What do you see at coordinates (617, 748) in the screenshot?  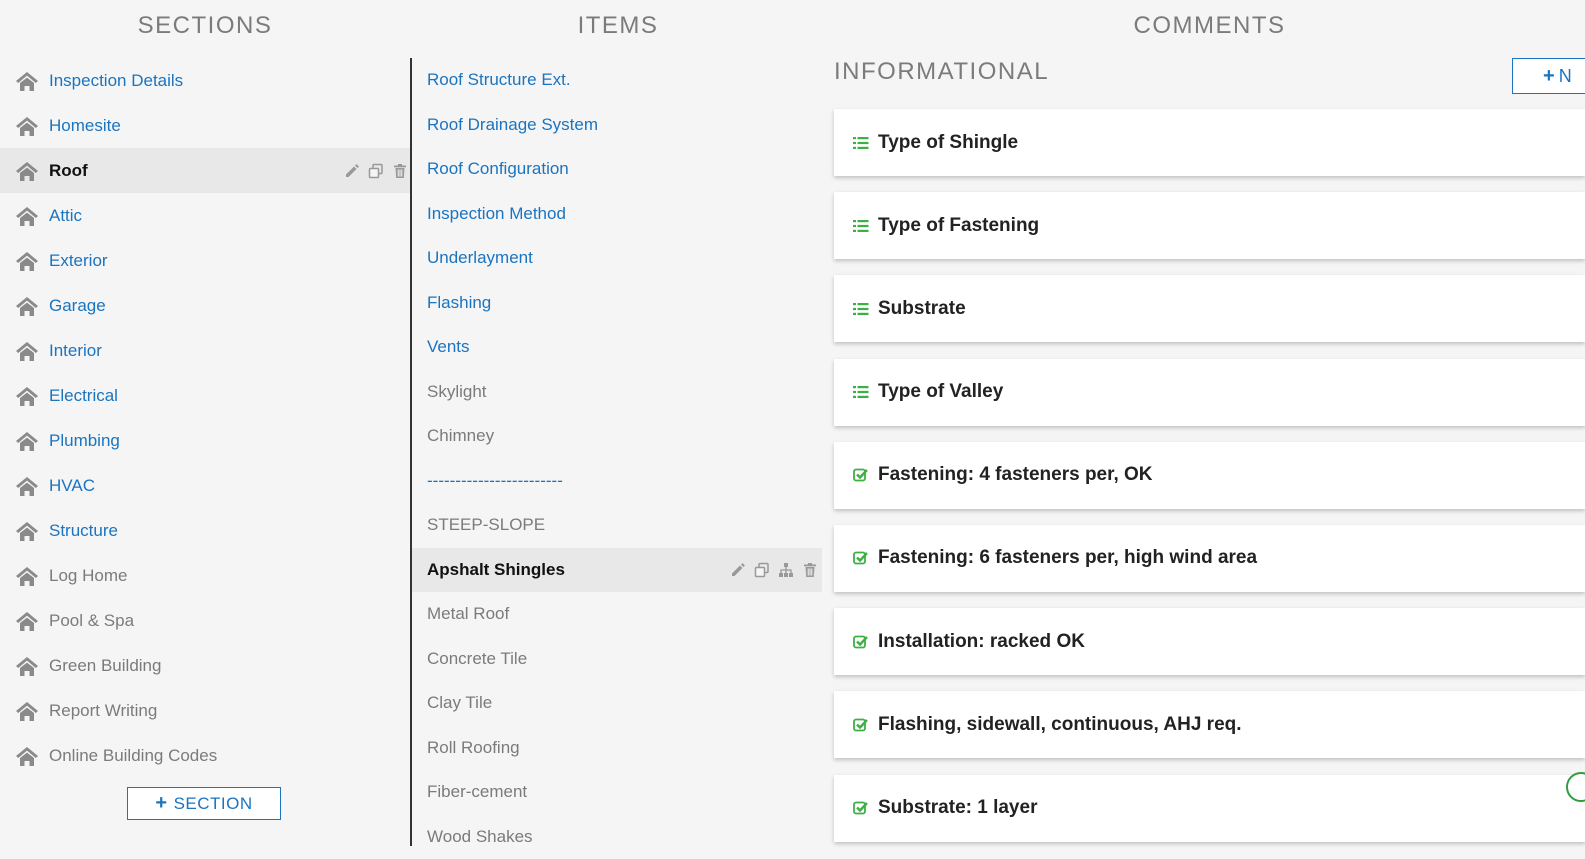 I see `item-entry: Roll Roofing` at bounding box center [617, 748].